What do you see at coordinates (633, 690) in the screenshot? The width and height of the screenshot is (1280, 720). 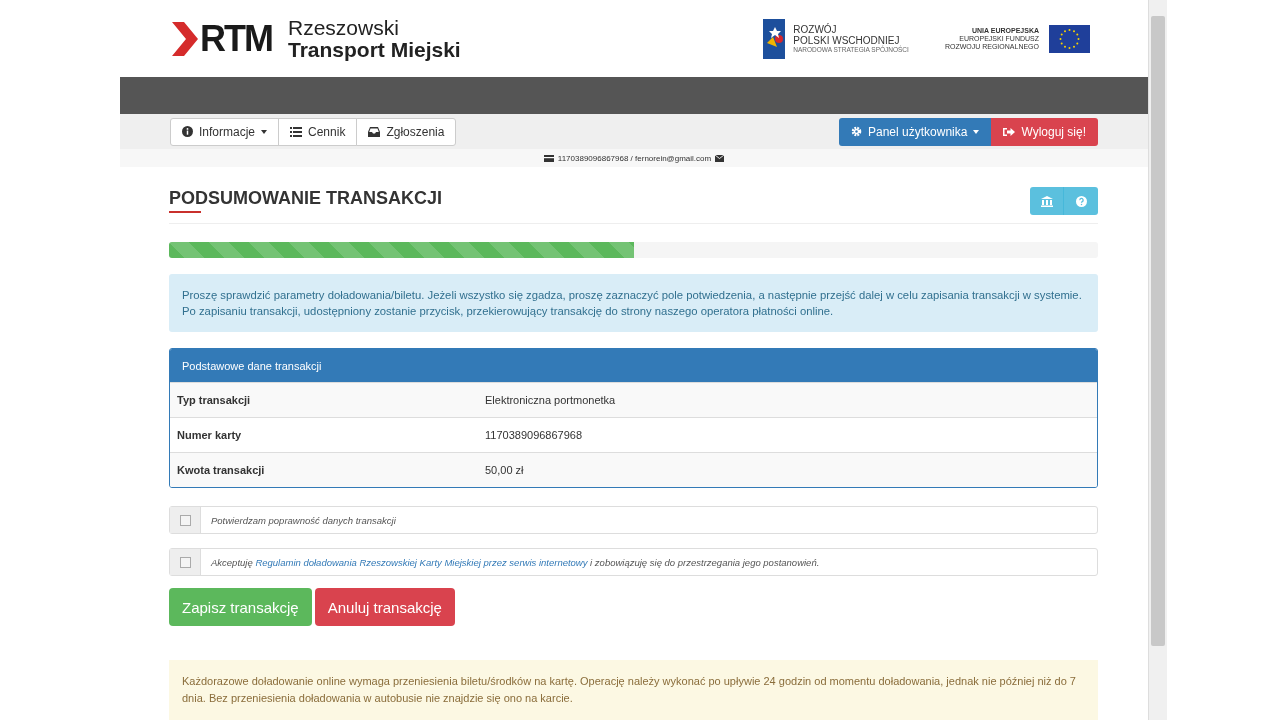 I see `notice-message: Każdorazowe doładowanie online wymaga przeniesienia biletu/środków na kartę. Operację należy wykonać po upływie 24 godzin od momentu doładowania, jednak nie później niż do 7 dnia. Bez przeniesienia doładowania w autobusie nie znajdzie się ono na karcie.` at bounding box center [633, 690].